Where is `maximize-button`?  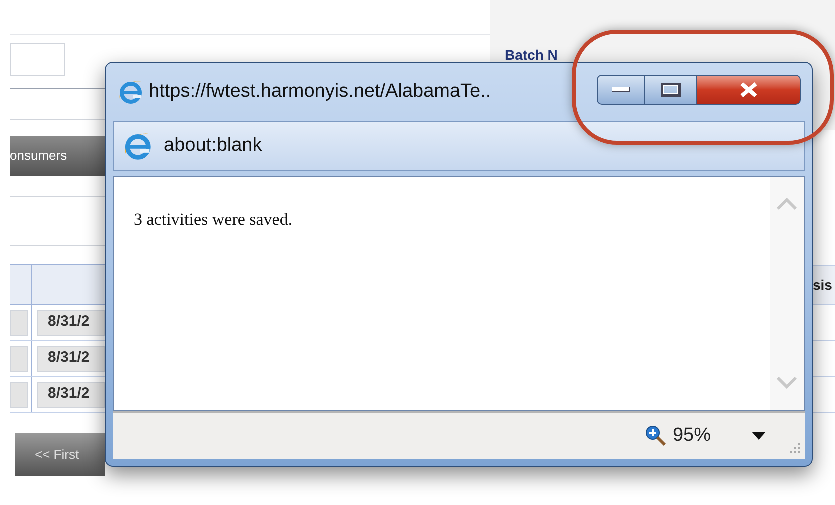
maximize-button is located at coordinates (671, 90).